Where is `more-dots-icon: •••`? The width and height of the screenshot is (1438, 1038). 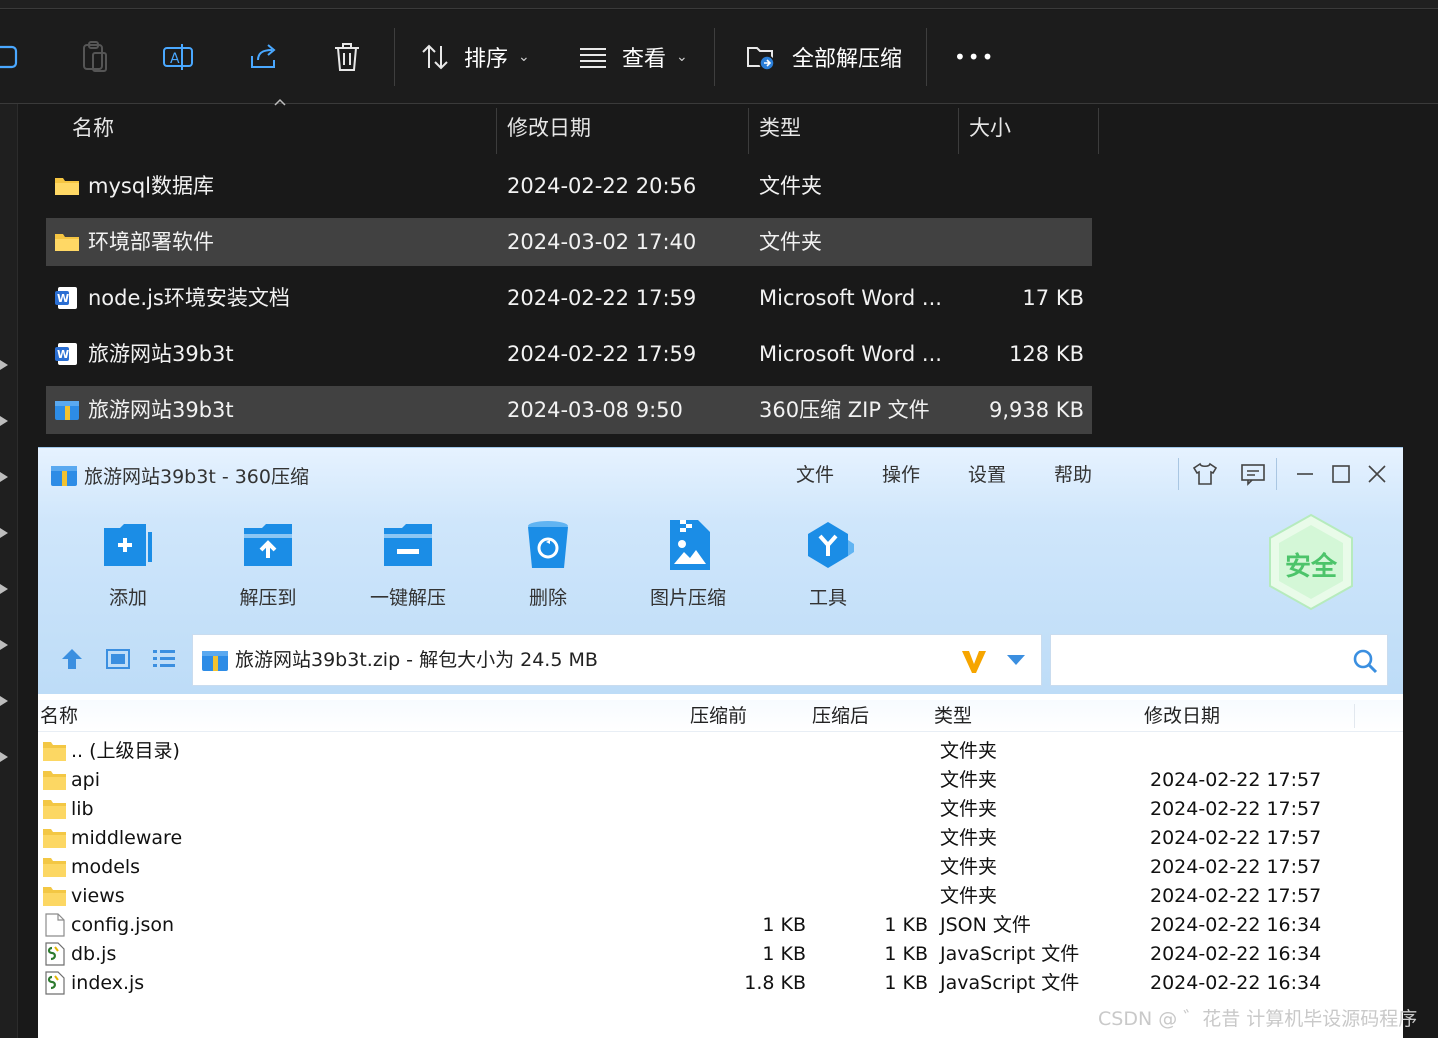
more-dots-icon: ••• is located at coordinates (975, 57).